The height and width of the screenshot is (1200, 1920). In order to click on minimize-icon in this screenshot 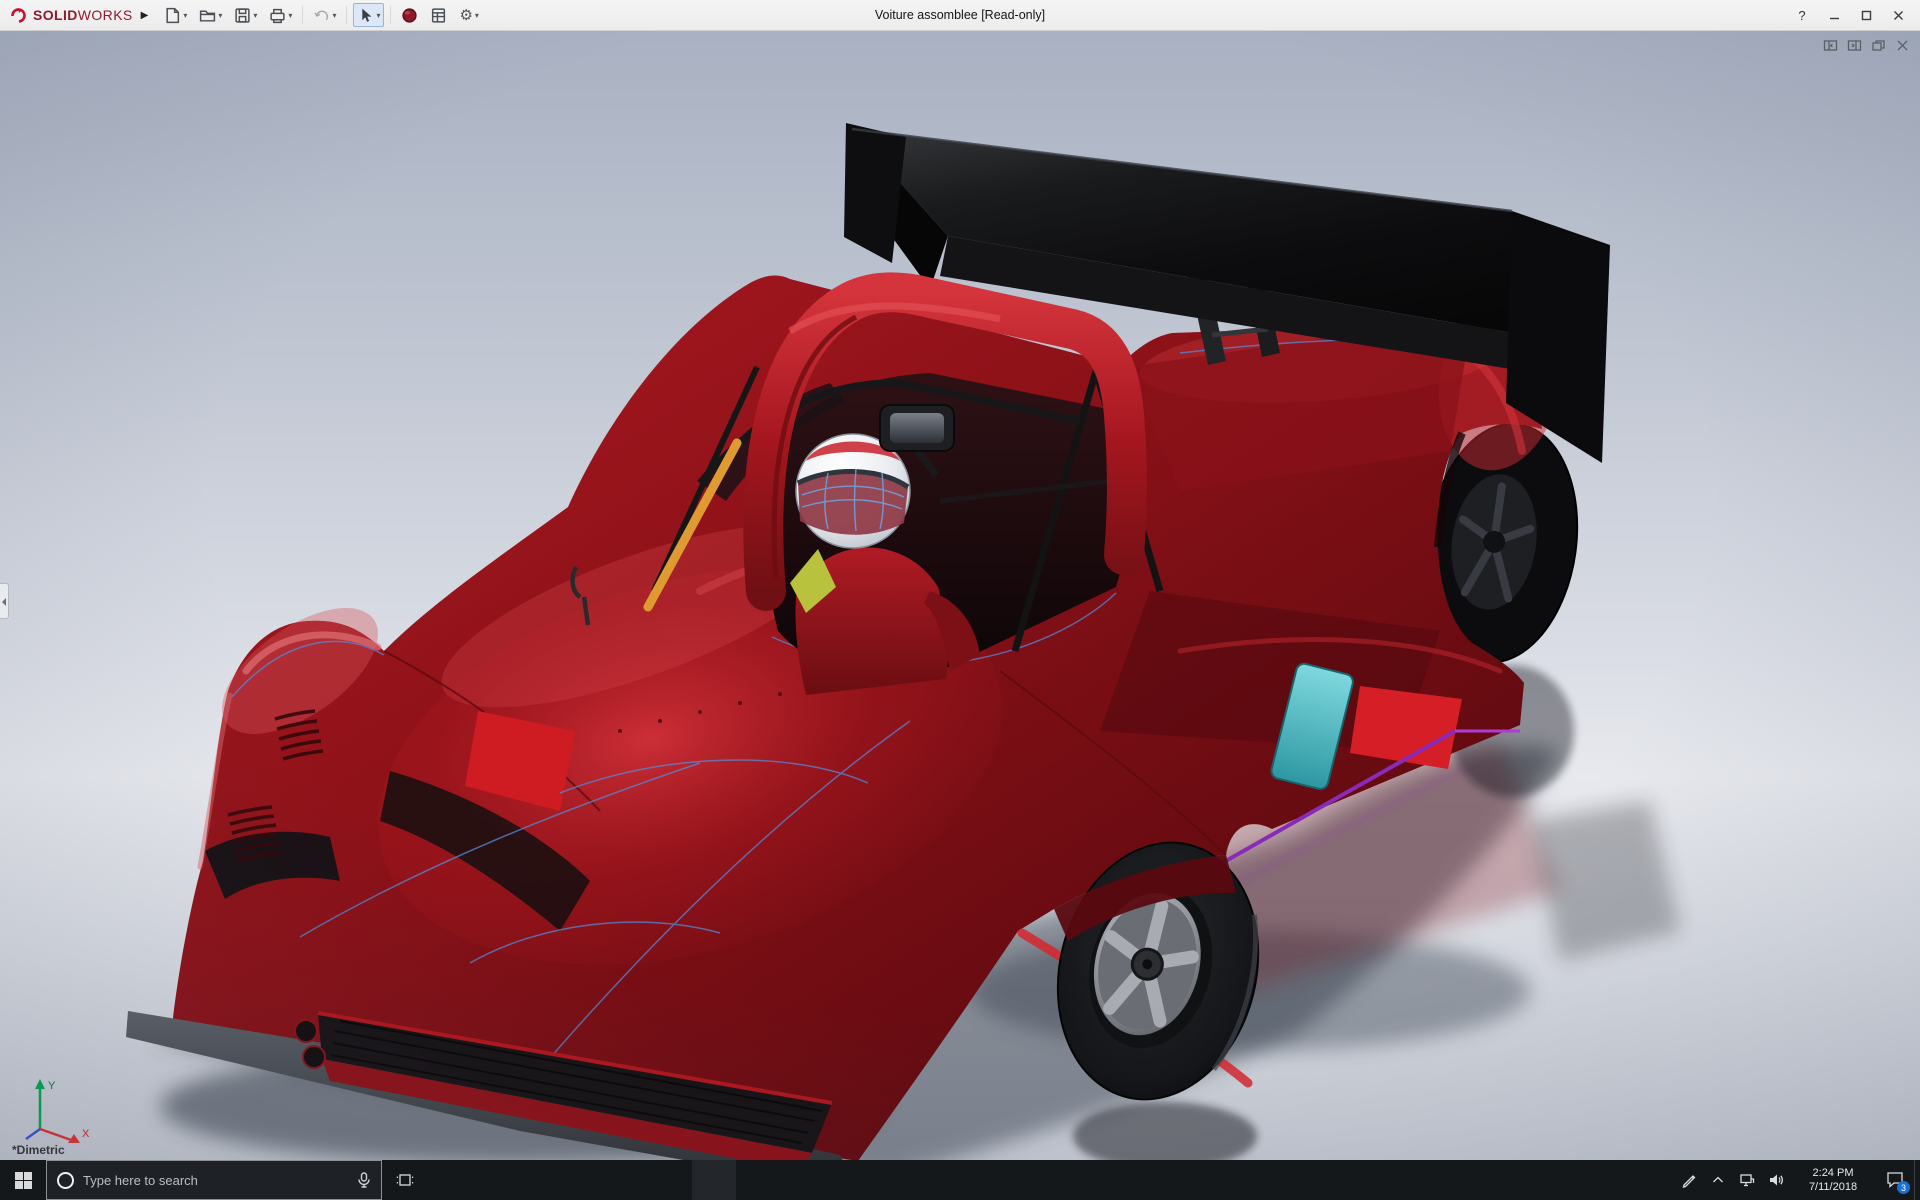, I will do `click(1834, 18)`.